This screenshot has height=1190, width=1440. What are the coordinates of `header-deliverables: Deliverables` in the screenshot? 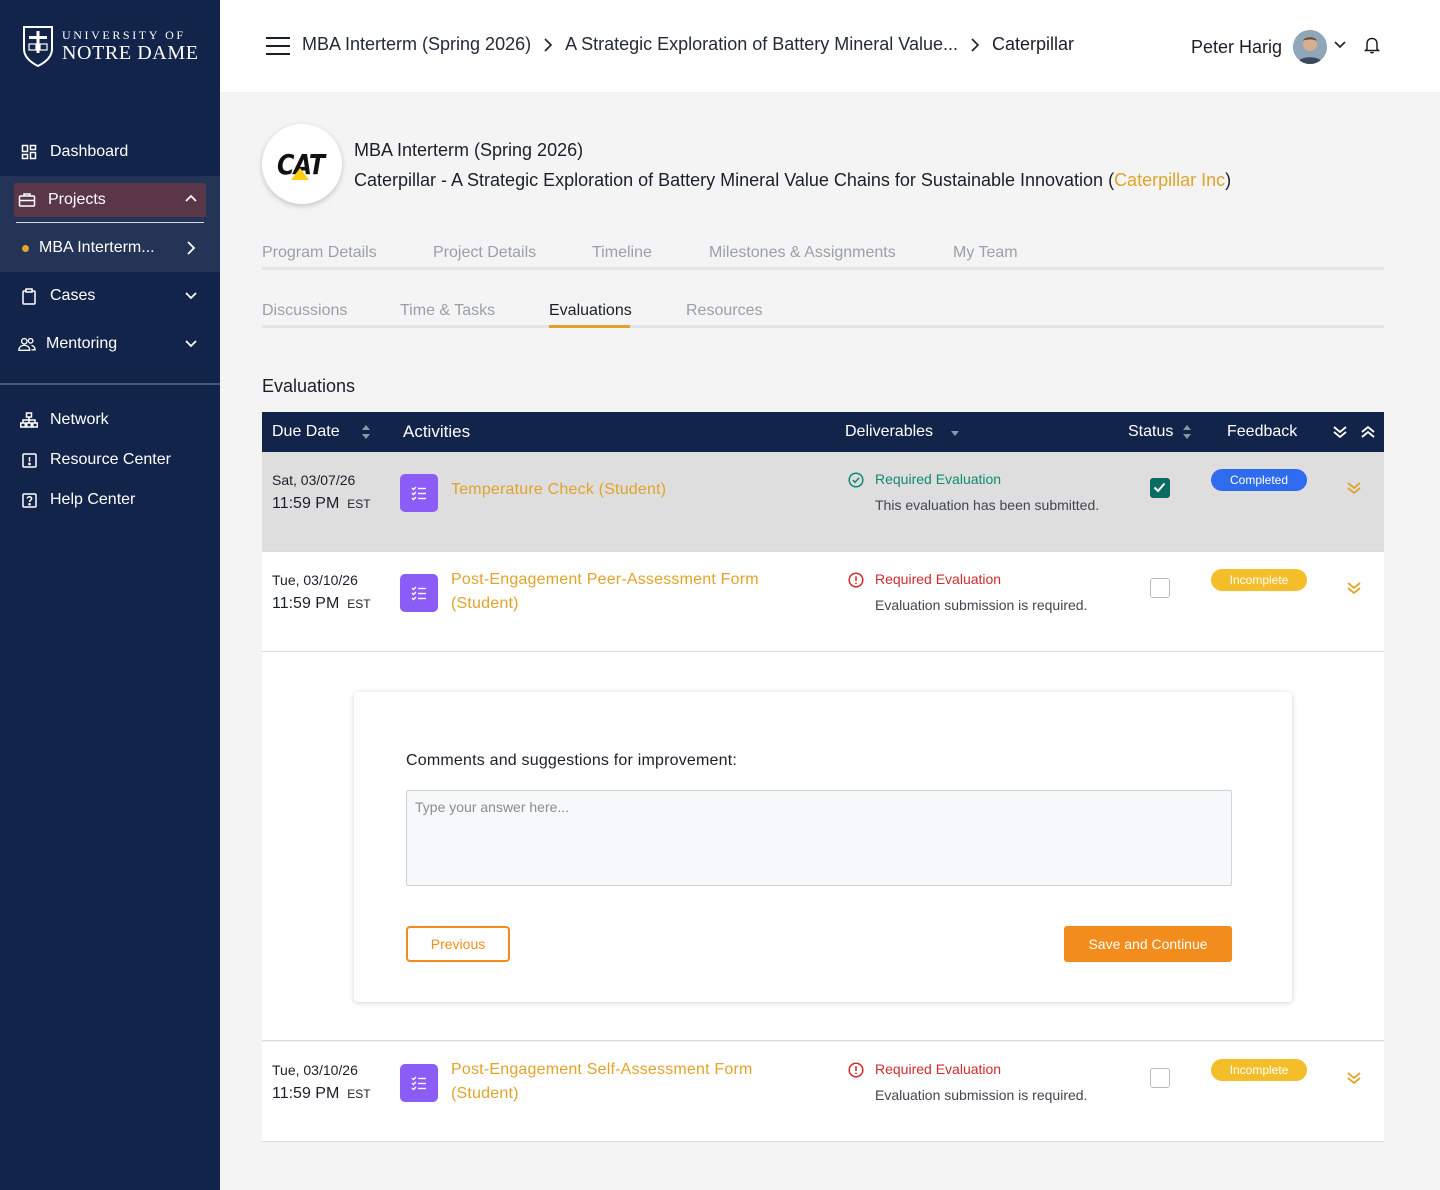 It's located at (889, 432).